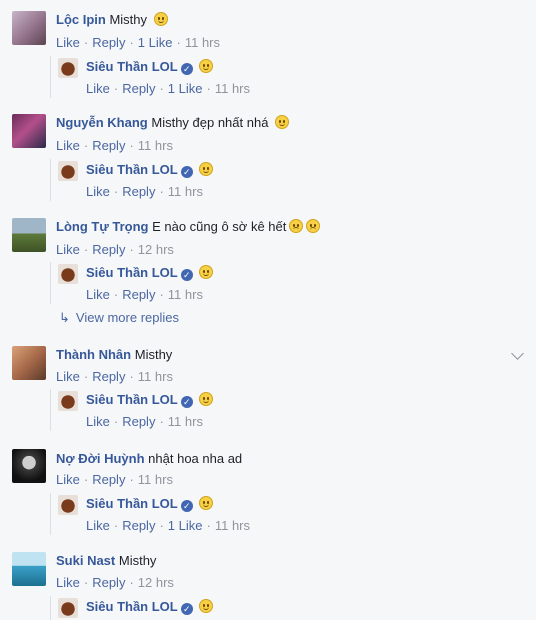  I want to click on view-more-replies: ↳ View more replies, so click(119, 318).